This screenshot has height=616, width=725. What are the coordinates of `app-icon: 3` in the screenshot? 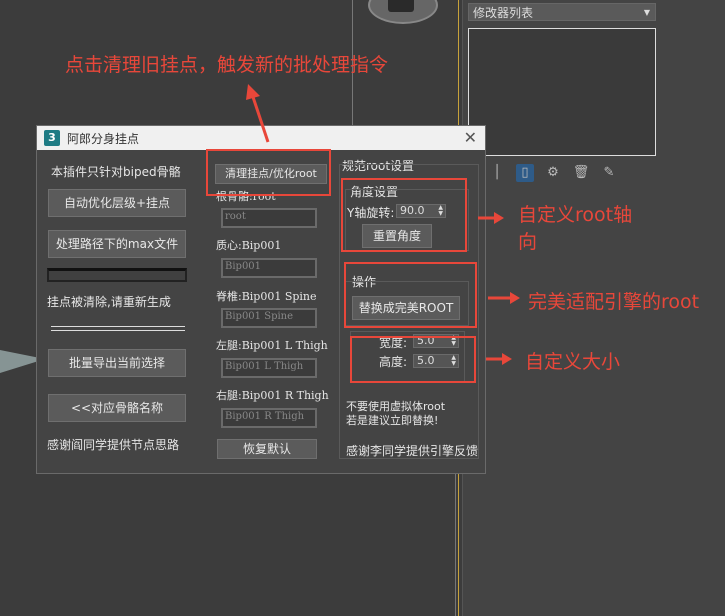 It's located at (52, 138).